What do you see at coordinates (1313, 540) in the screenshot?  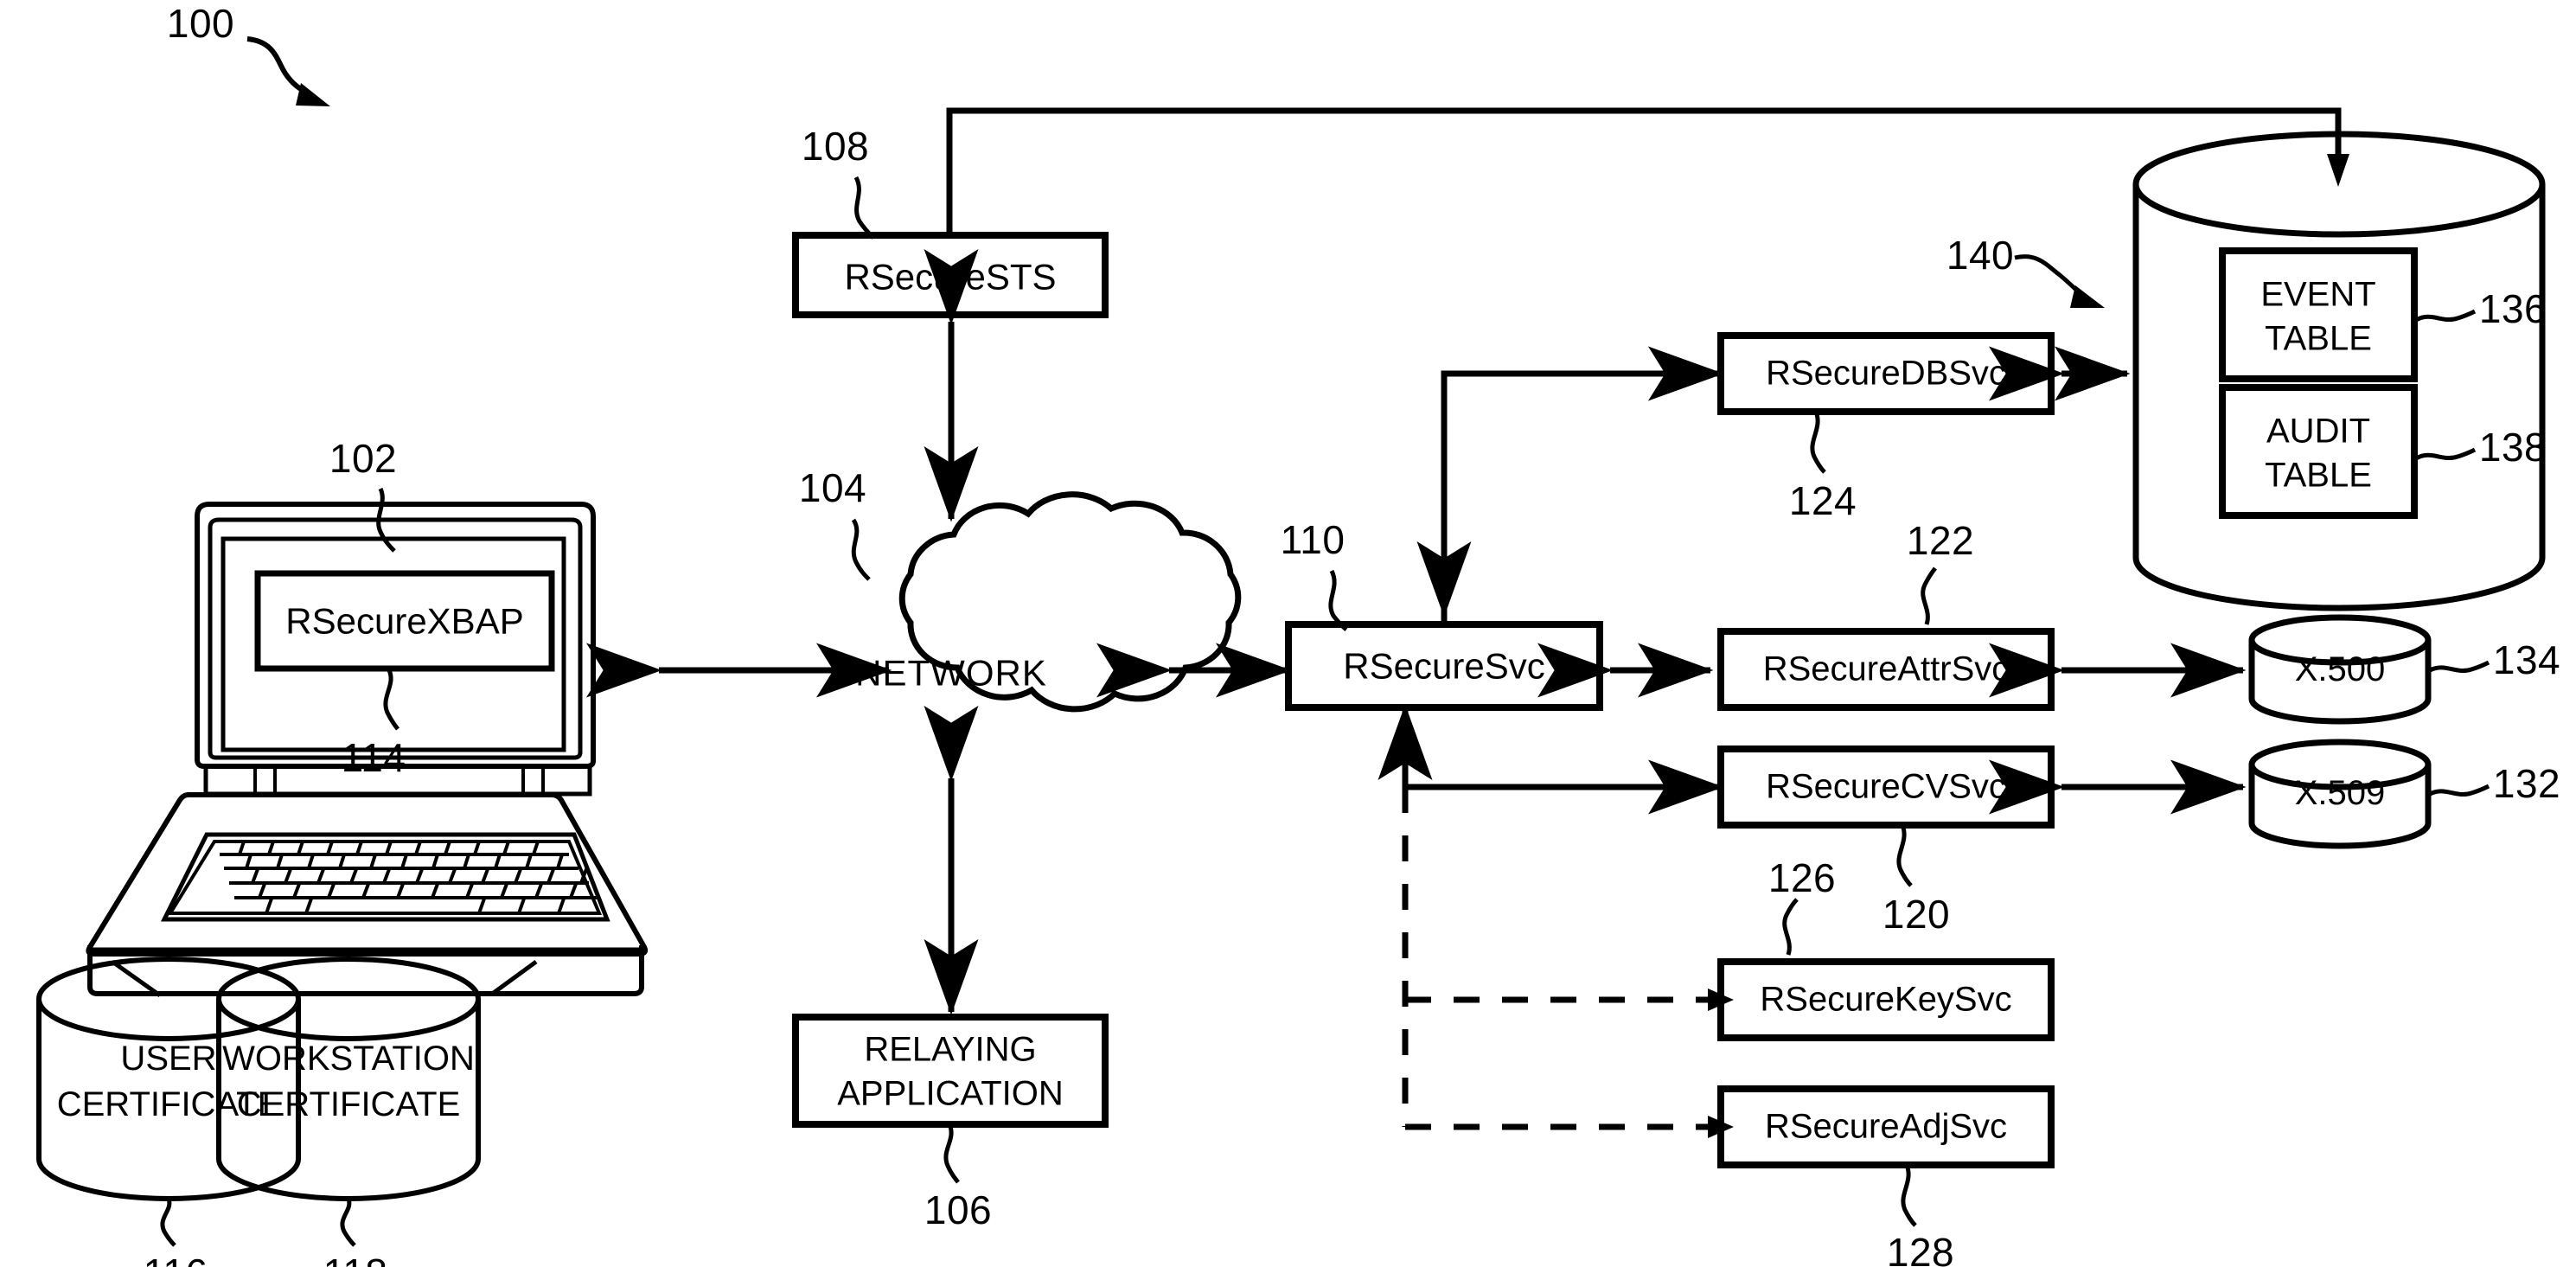 I see `ref-110-rsecure-svc: 110` at bounding box center [1313, 540].